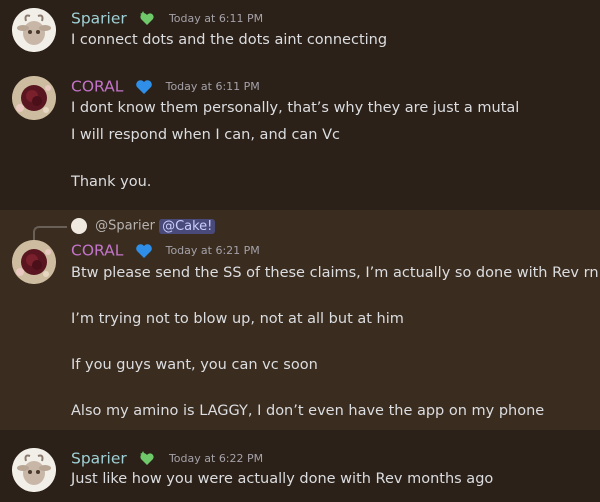 Image resolution: width=600 pixels, height=502 pixels. I want to click on message-header: CORAL Today at 6:11 PM, so click(165, 87).